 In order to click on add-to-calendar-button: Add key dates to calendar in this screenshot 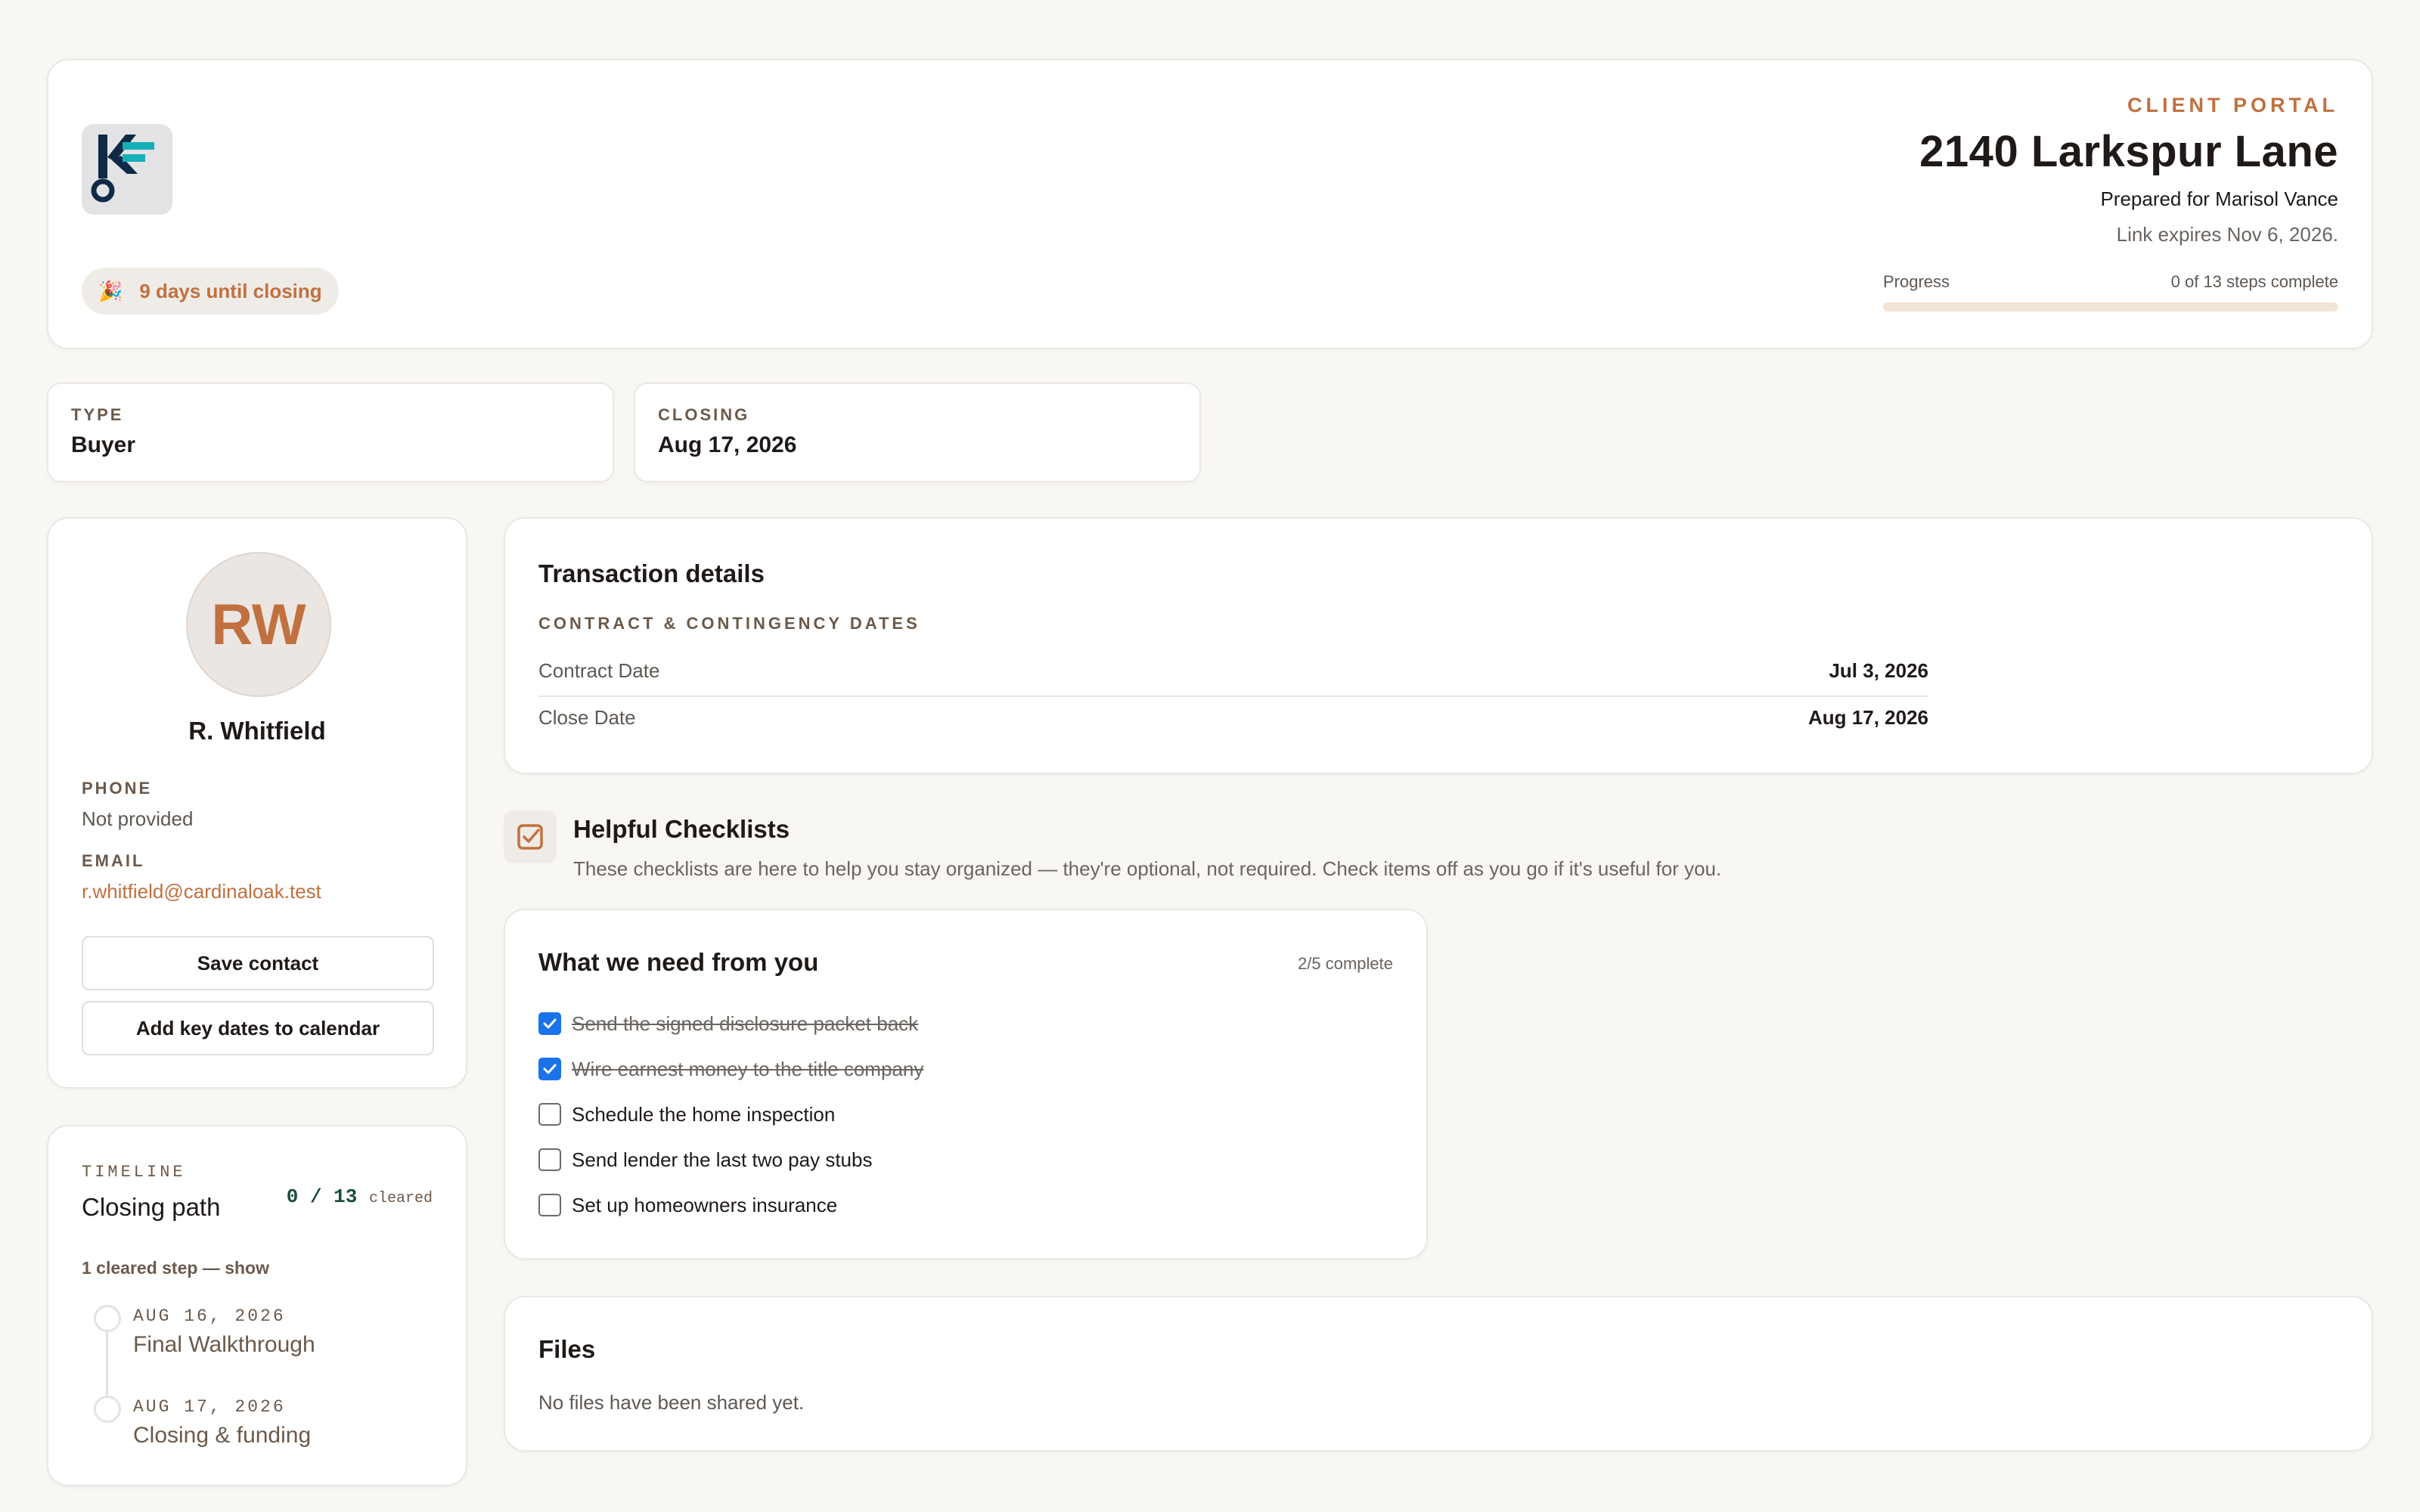, I will do `click(258, 1028)`.